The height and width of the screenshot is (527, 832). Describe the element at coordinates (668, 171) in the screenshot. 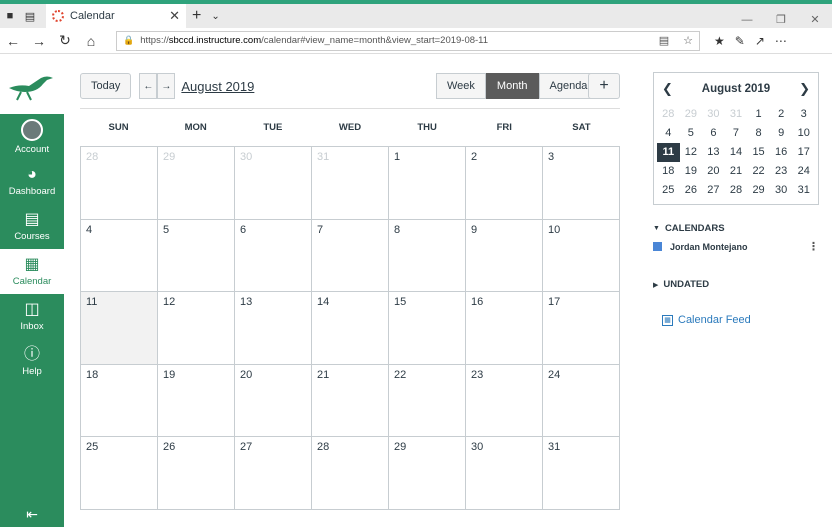

I see `mini-day: 18` at that location.